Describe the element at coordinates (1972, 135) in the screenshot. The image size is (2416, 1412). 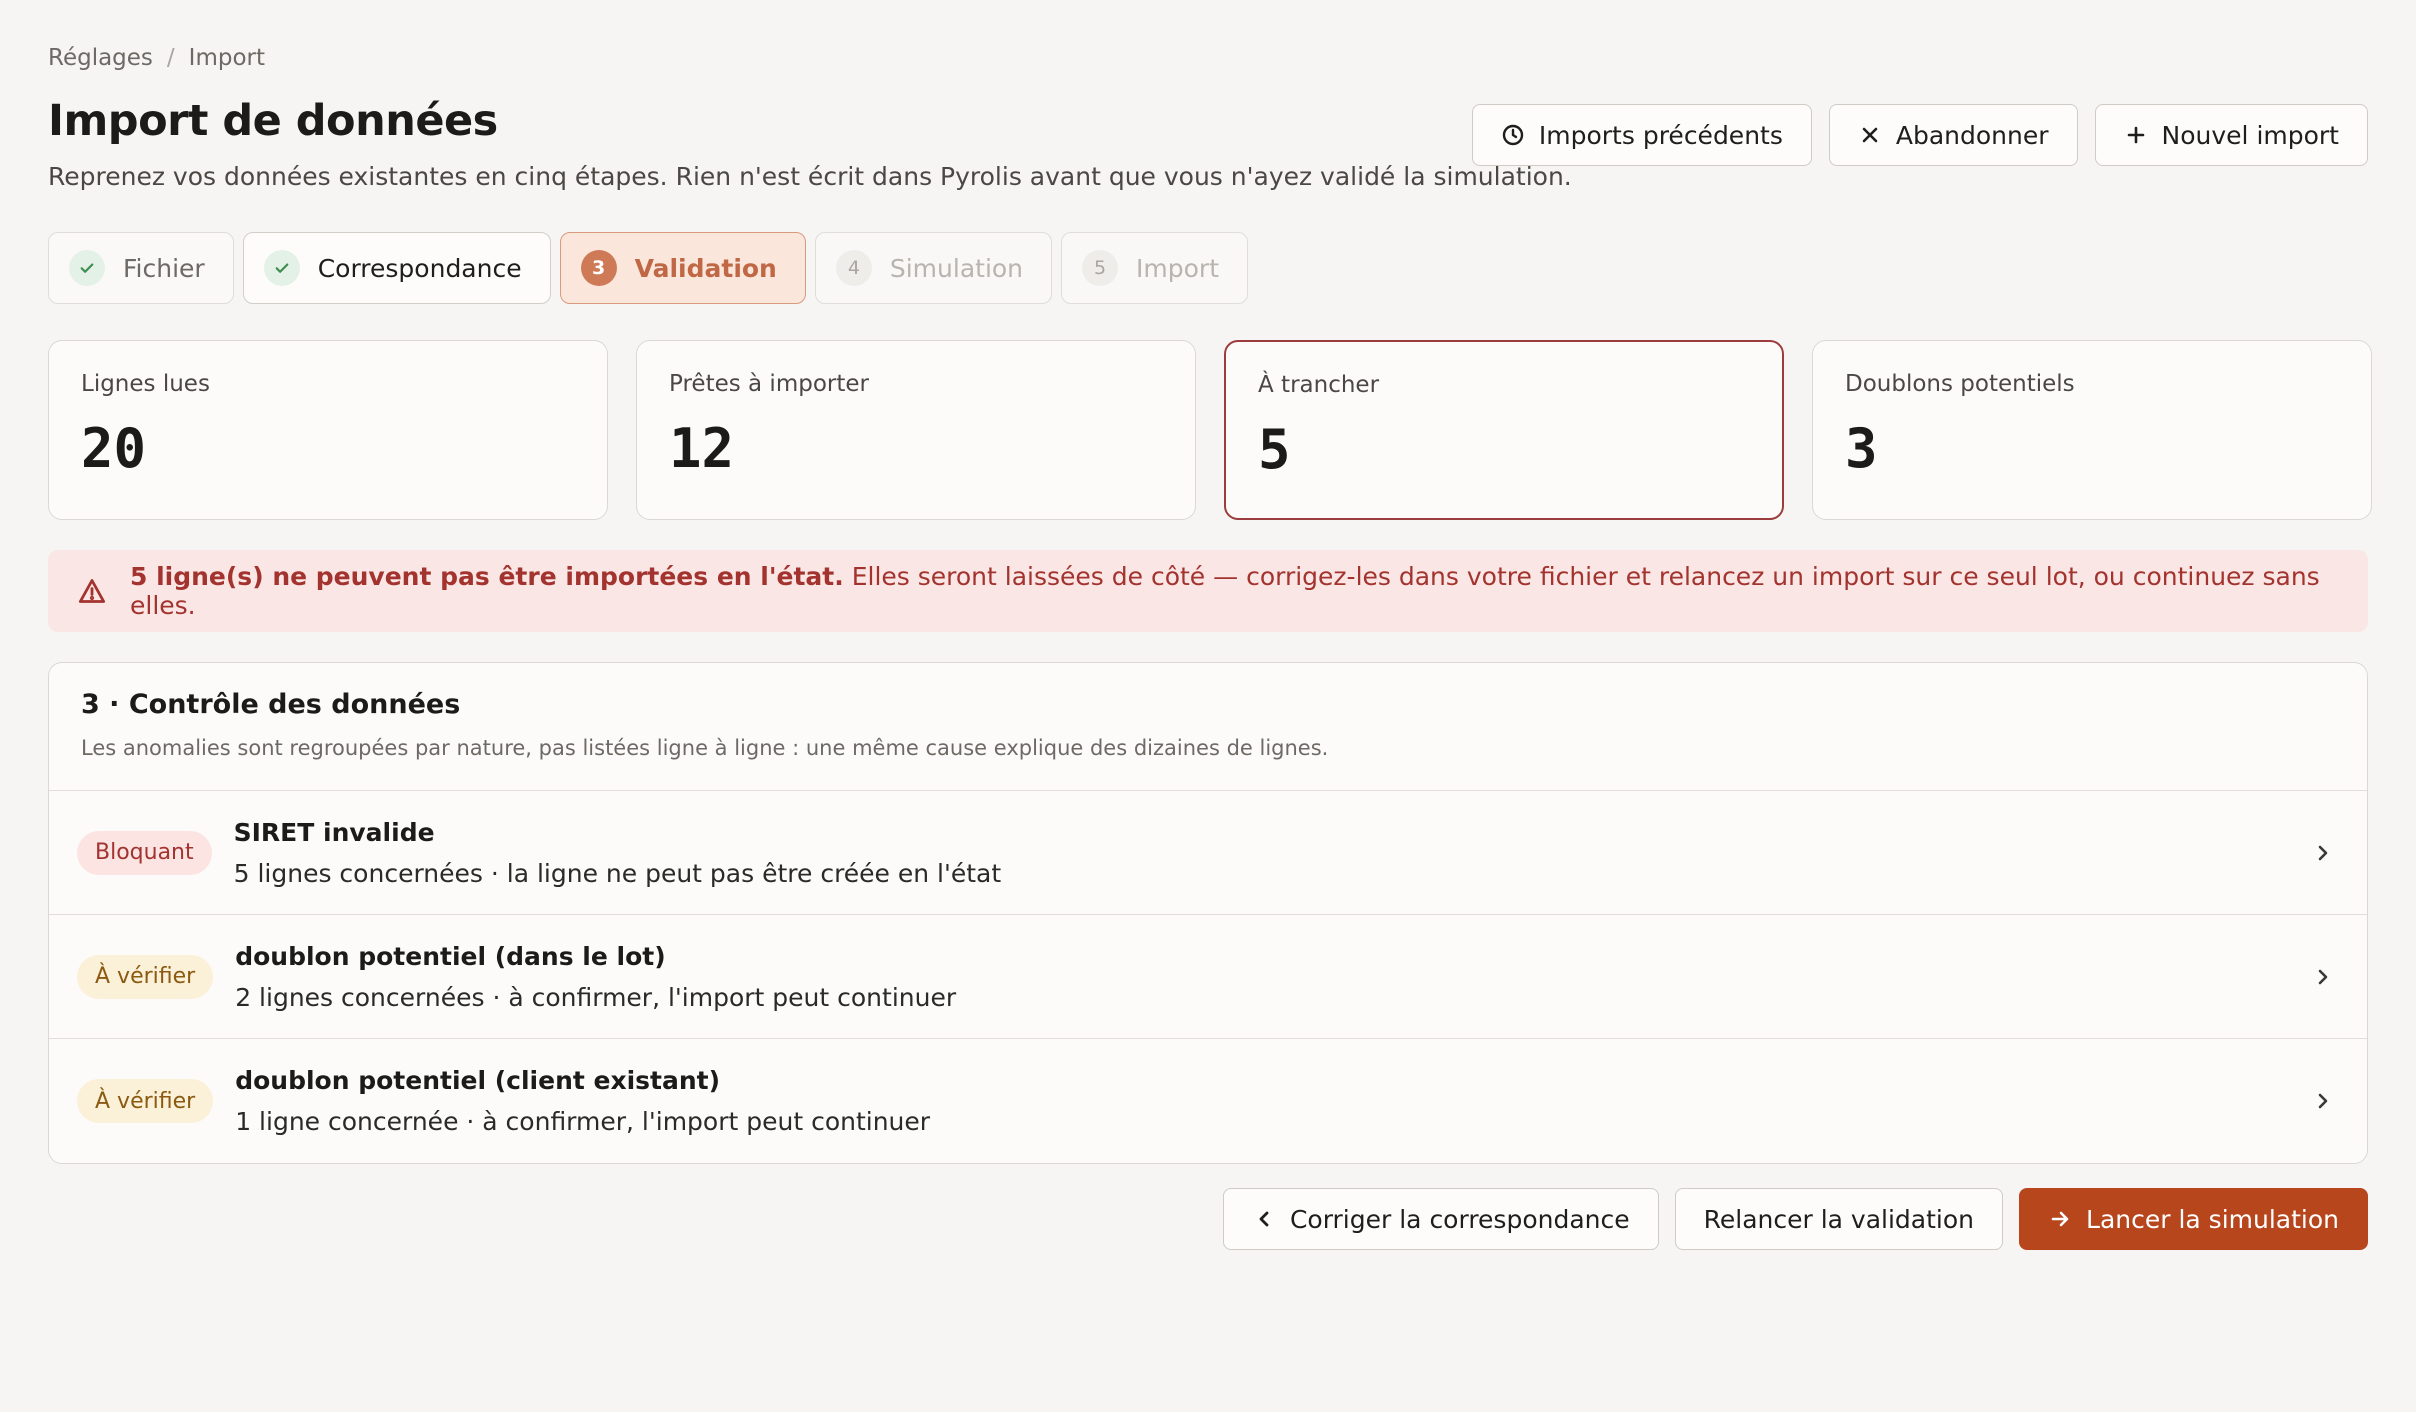
I see `abandon-label: Abandonner` at that location.